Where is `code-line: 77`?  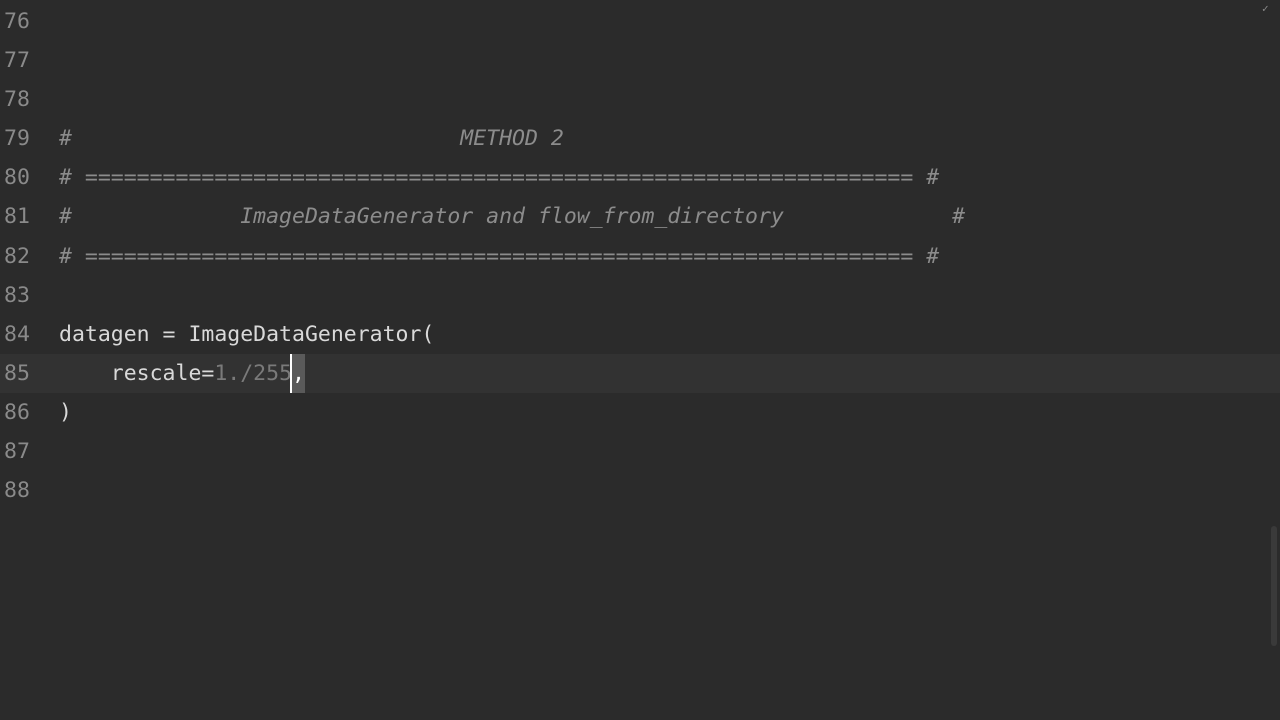 code-line: 77 is located at coordinates (640, 60).